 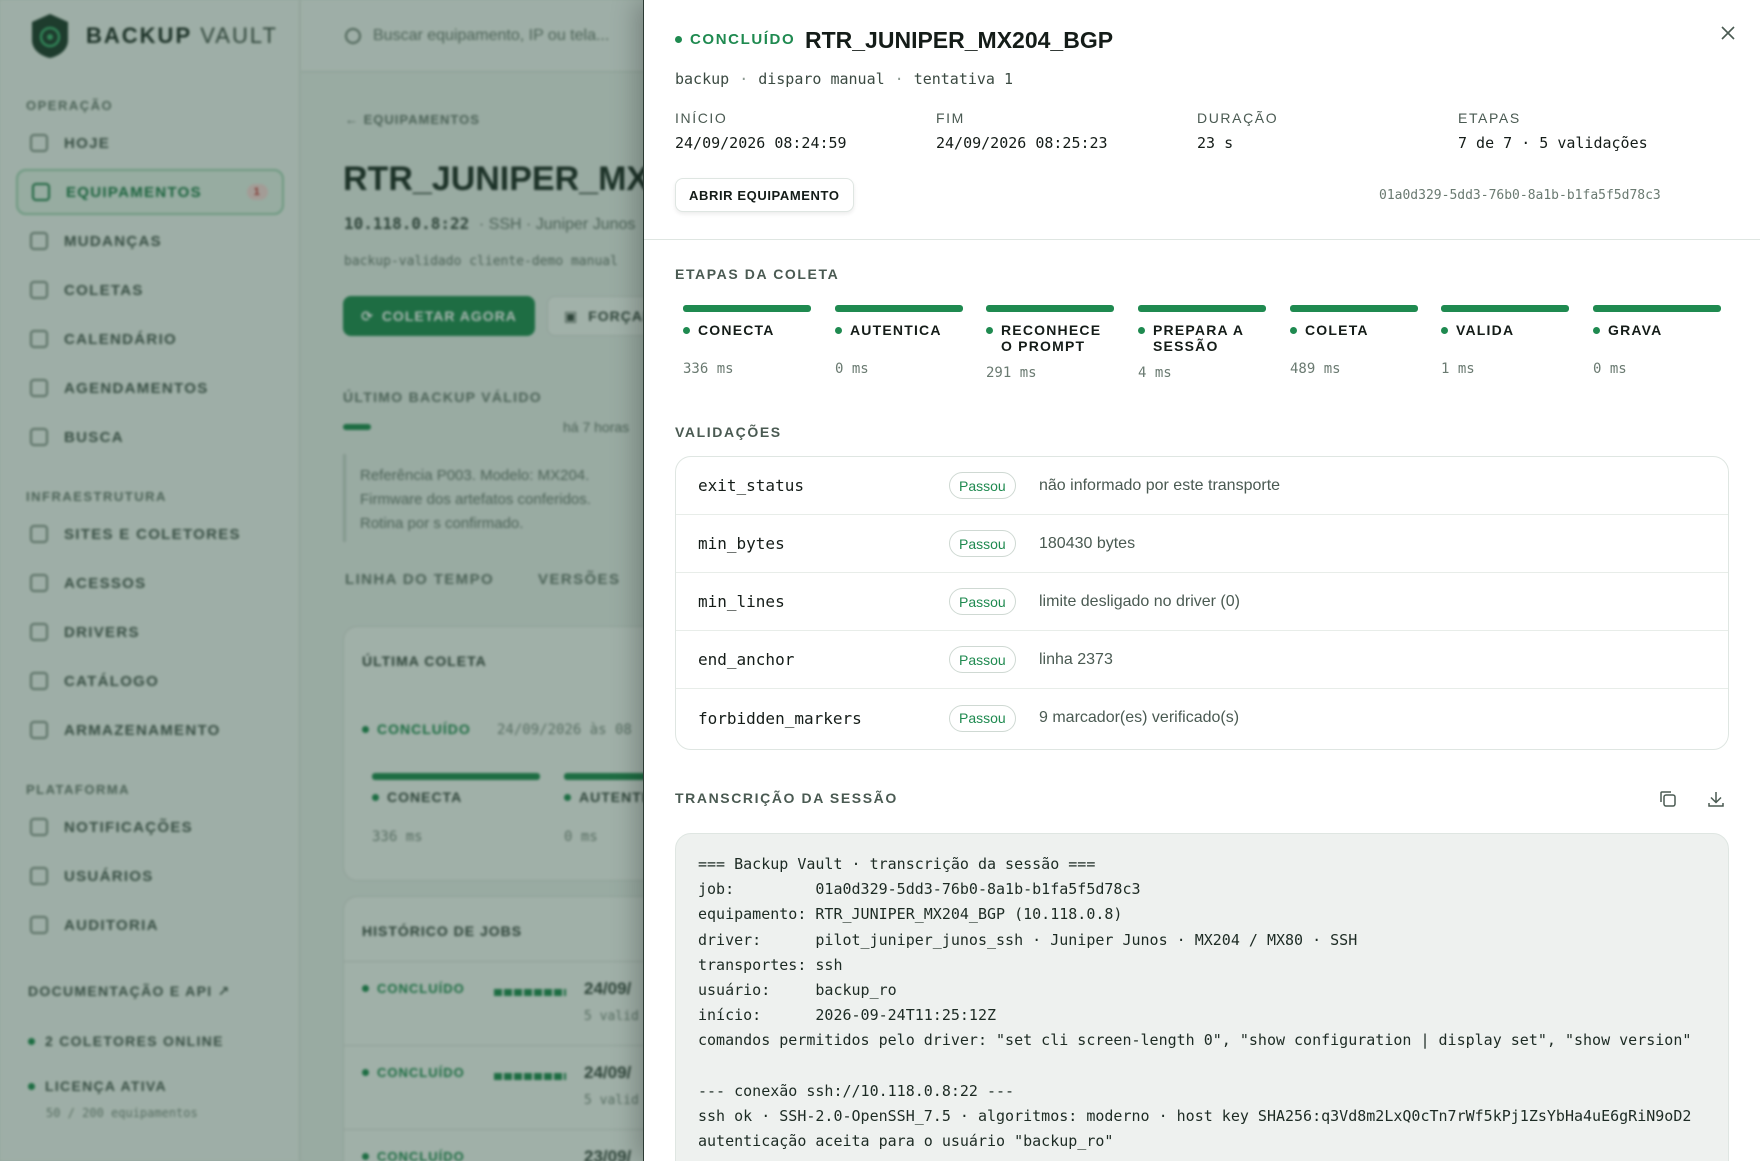 I want to click on stat-value: 23 s, so click(x=1215, y=143).